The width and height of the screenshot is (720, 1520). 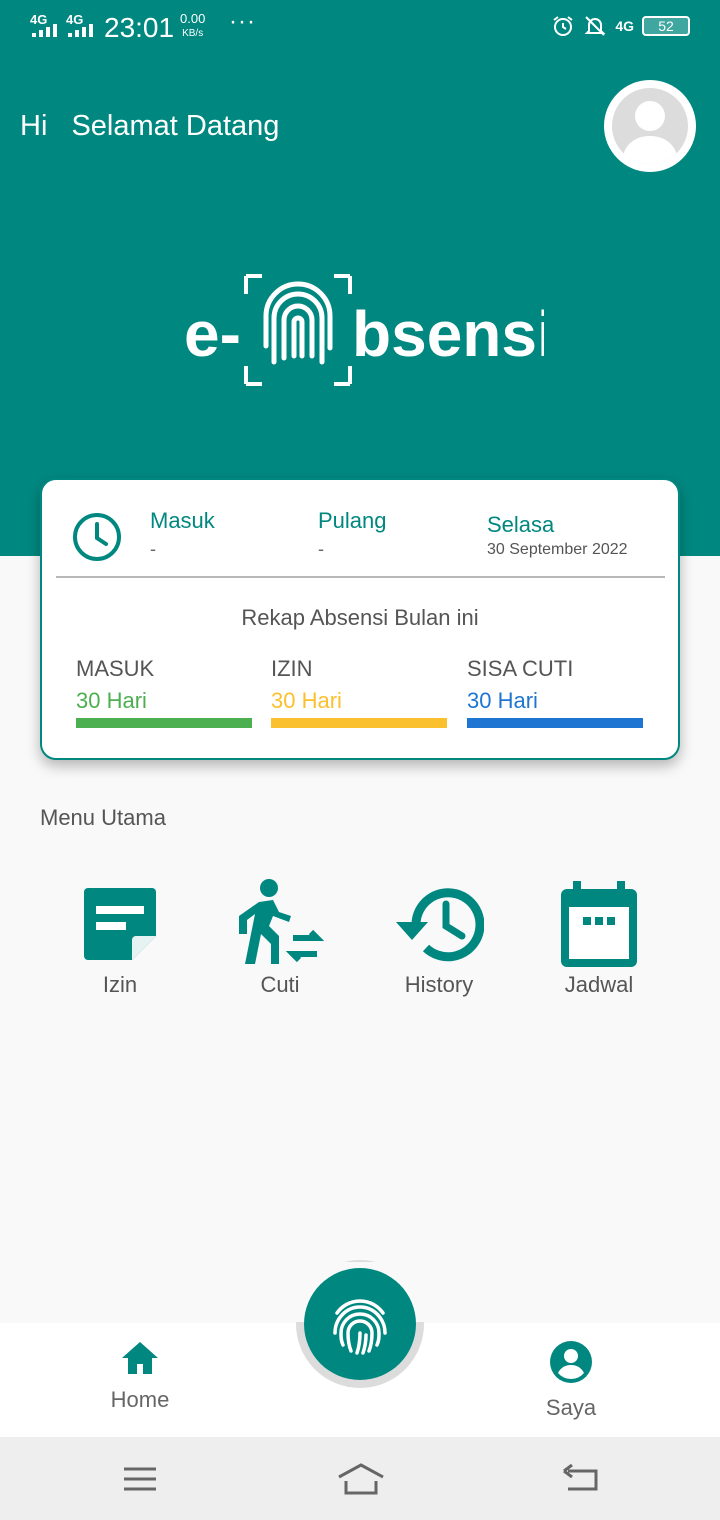 I want to click on fingerprint-icon, so click(x=360, y=1327).